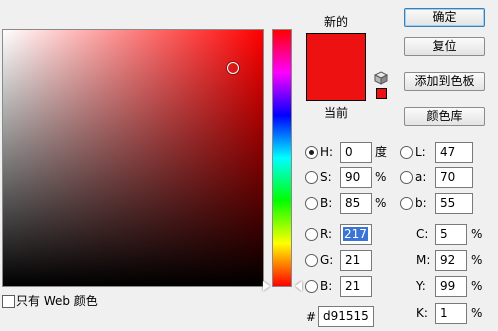 The width and height of the screenshot is (498, 331). What do you see at coordinates (381, 203) in the screenshot?
I see `brightness-unit: %` at bounding box center [381, 203].